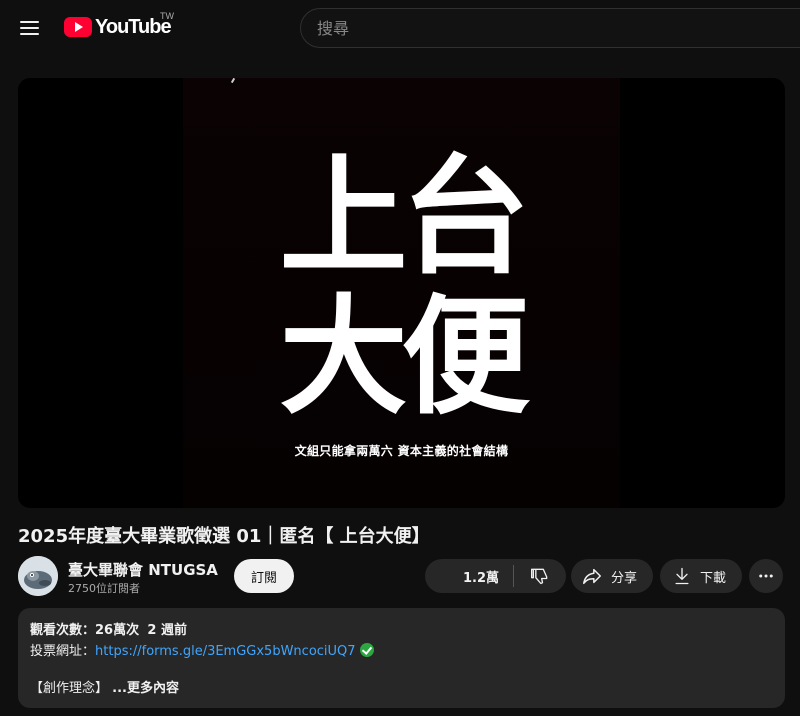 The width and height of the screenshot is (800, 716). What do you see at coordinates (401, 451) in the screenshot?
I see `video-art-subtitle: 文組只能拿兩萬六 資本主義的社會結構` at bounding box center [401, 451].